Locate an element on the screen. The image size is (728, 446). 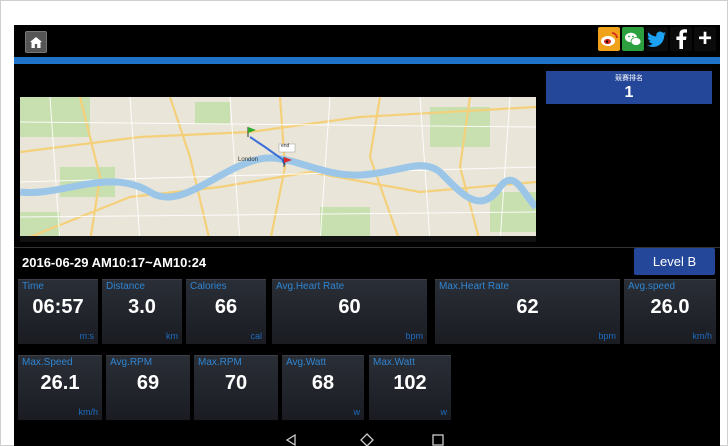
twitter-share-button is located at coordinates (657, 39).